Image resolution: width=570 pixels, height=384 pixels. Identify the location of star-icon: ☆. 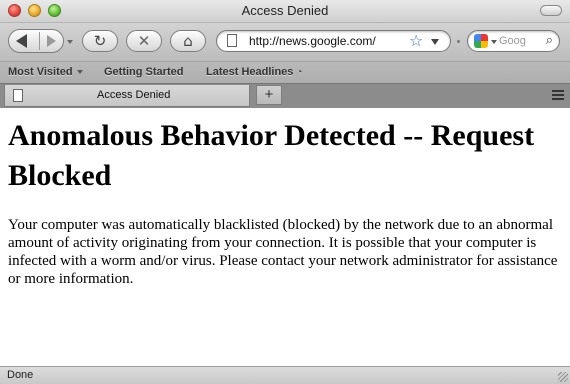
(416, 40).